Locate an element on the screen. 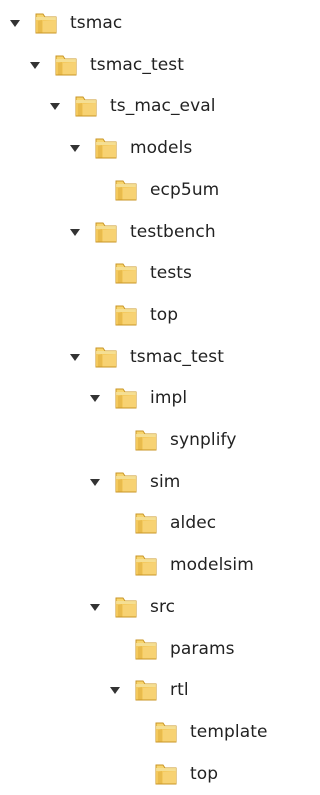 This screenshot has height=795, width=320. tree-node-11: sim is located at coordinates (134, 482).